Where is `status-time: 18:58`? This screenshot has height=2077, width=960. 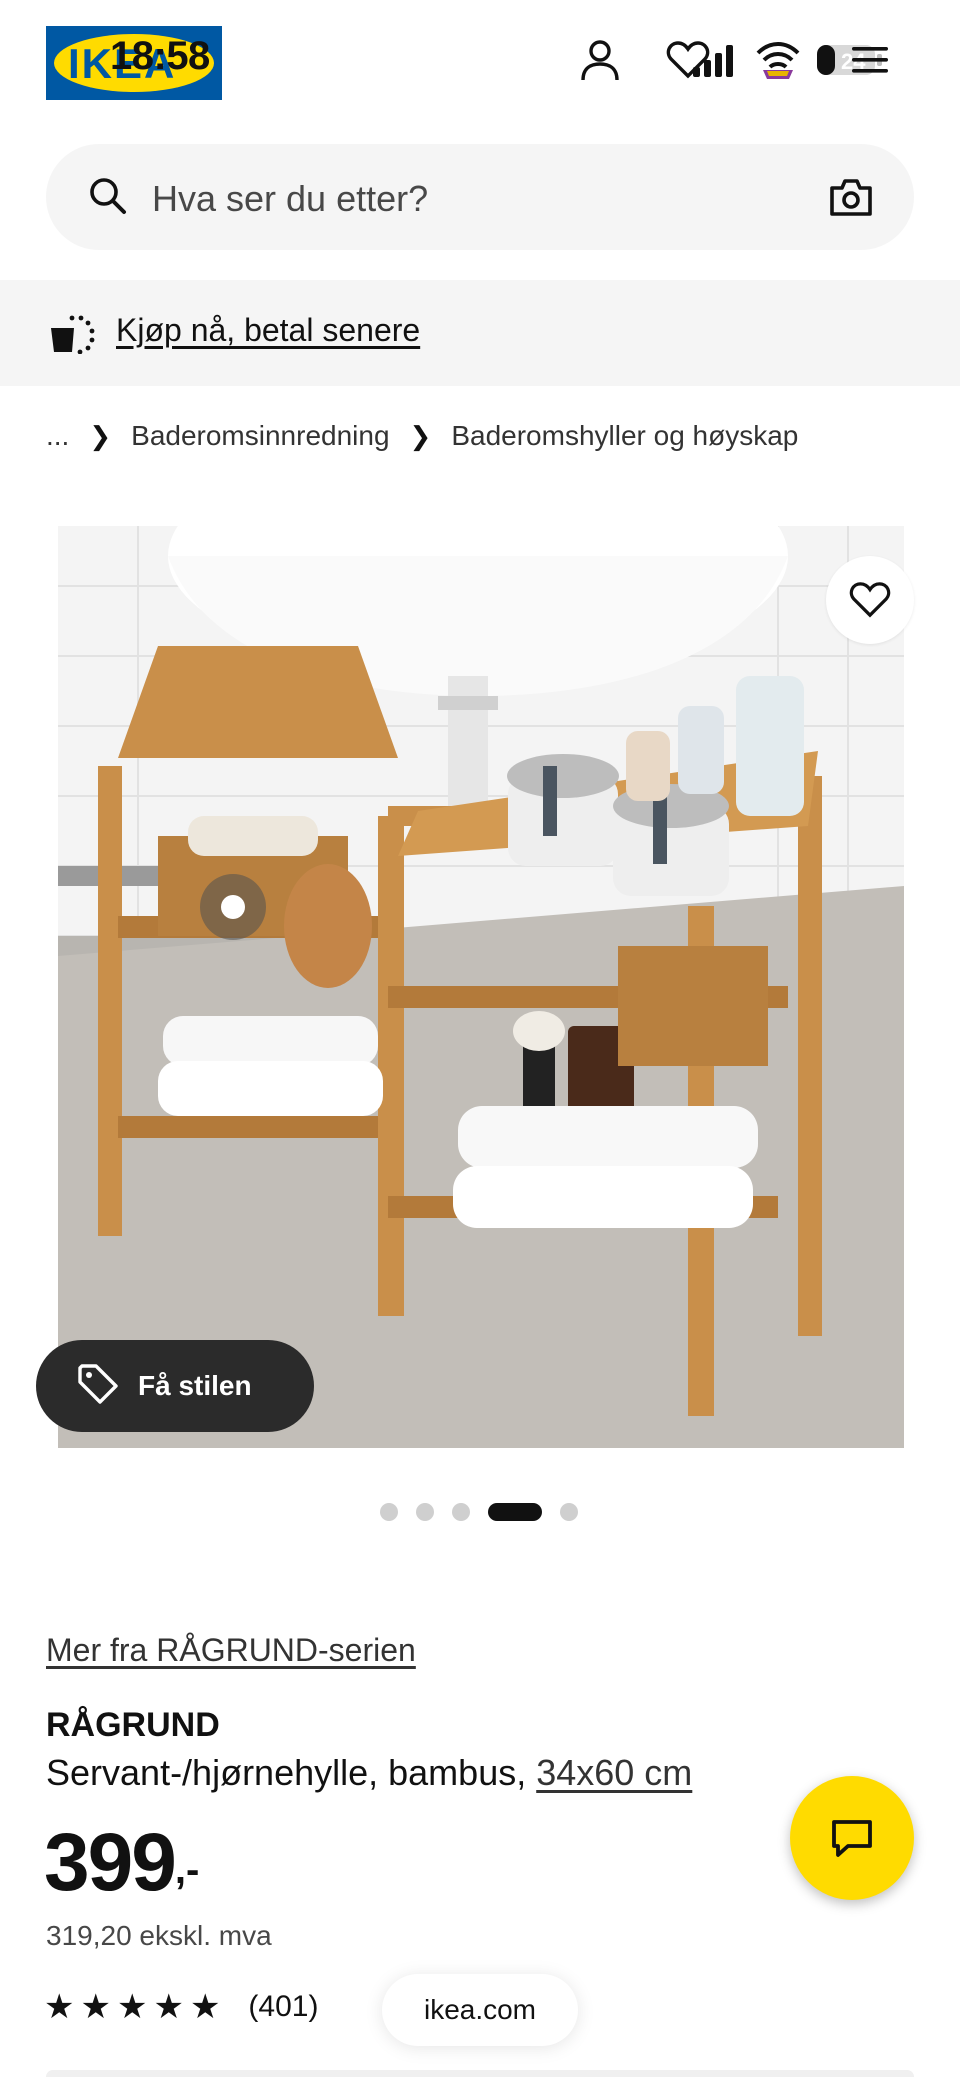
status-time: 18:58 is located at coordinates (160, 56).